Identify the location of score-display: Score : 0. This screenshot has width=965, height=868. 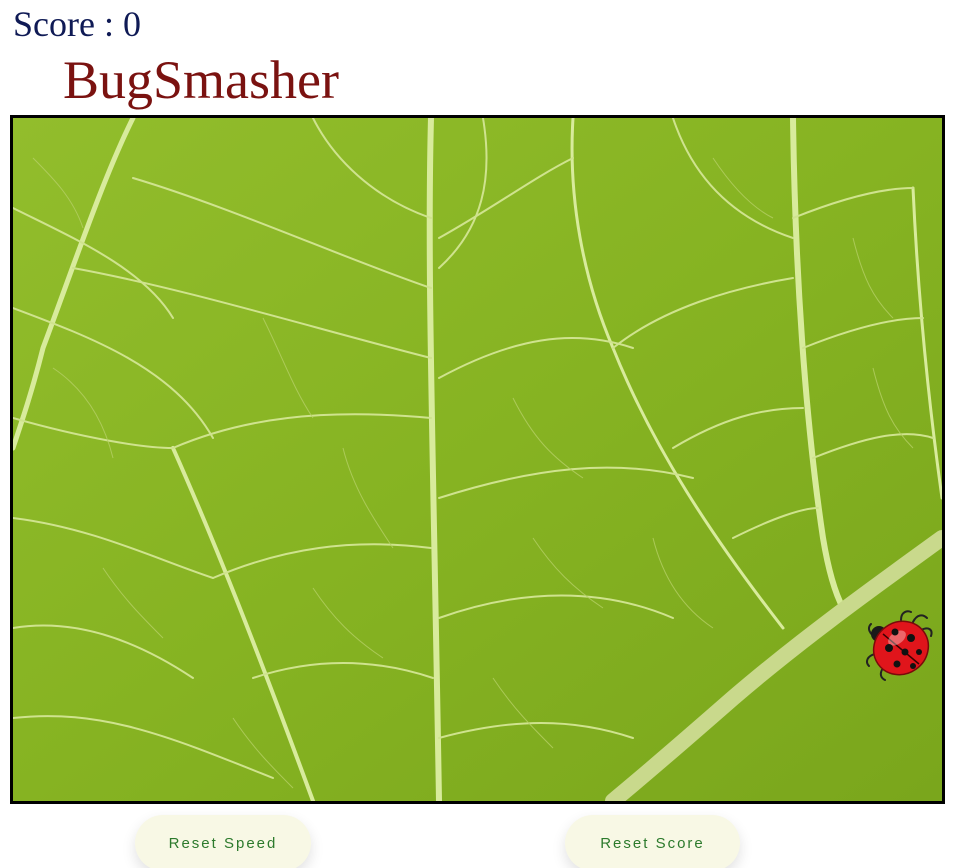
(77, 24).